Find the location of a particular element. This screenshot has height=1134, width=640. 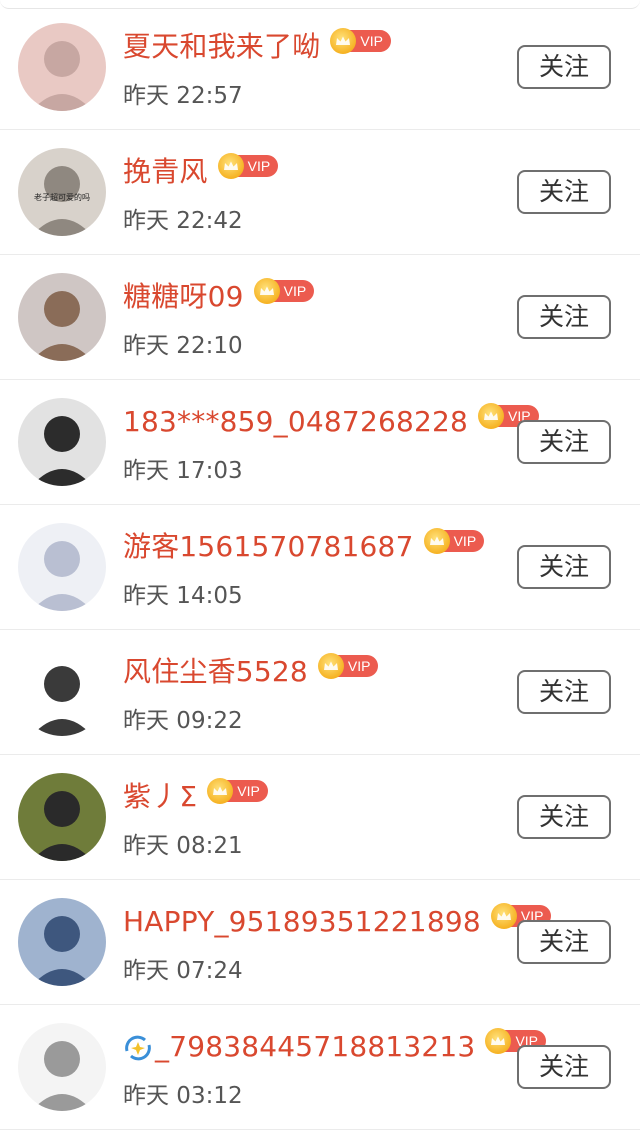

name-line: 挽青风 VIP is located at coordinates (201, 172).